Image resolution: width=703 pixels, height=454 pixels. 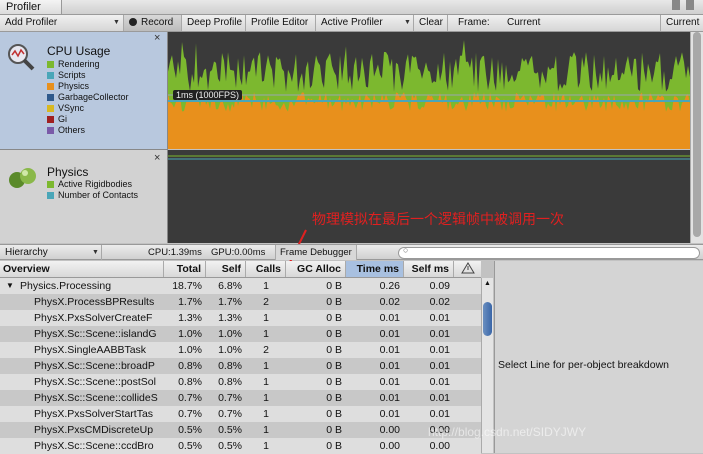 What do you see at coordinates (352, 22) in the screenshot?
I see `active-profiler-label: Active Profiler` at bounding box center [352, 22].